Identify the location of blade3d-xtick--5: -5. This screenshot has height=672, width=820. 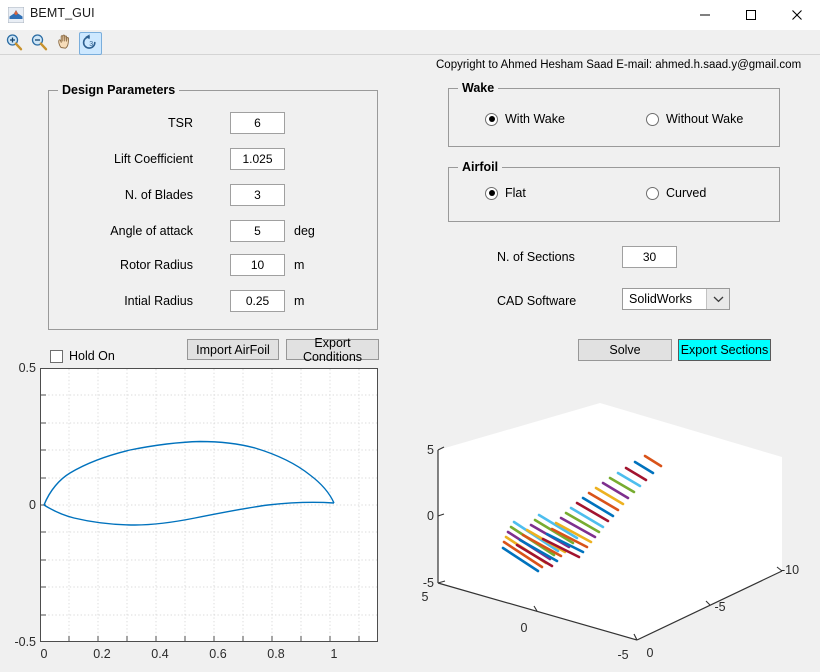
(623, 655).